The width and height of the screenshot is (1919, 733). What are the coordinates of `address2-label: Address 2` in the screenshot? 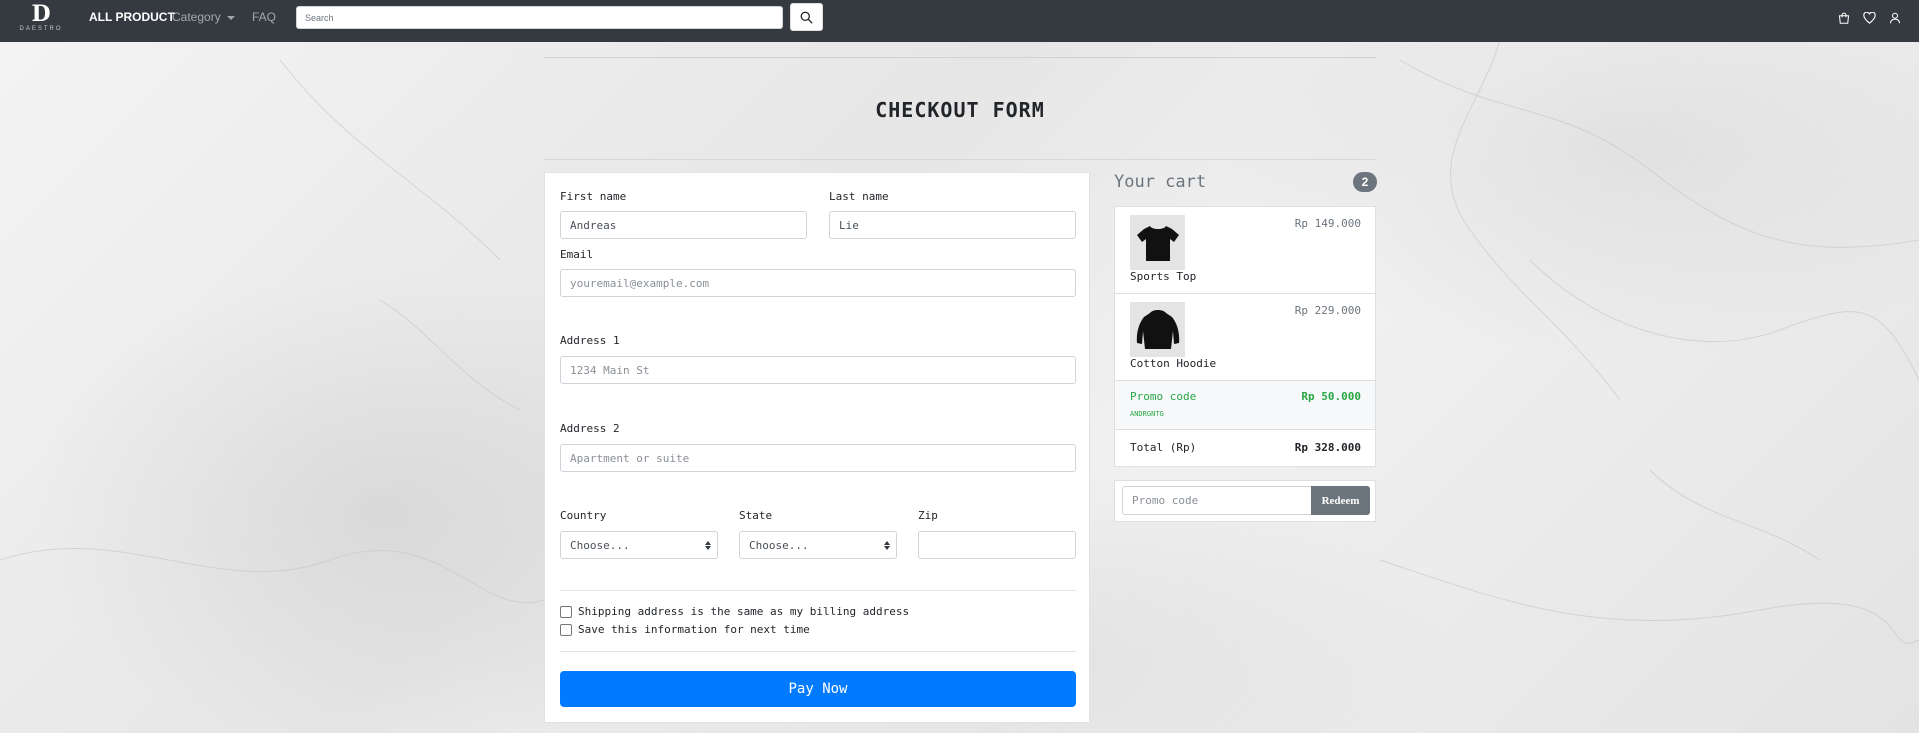 It's located at (590, 428).